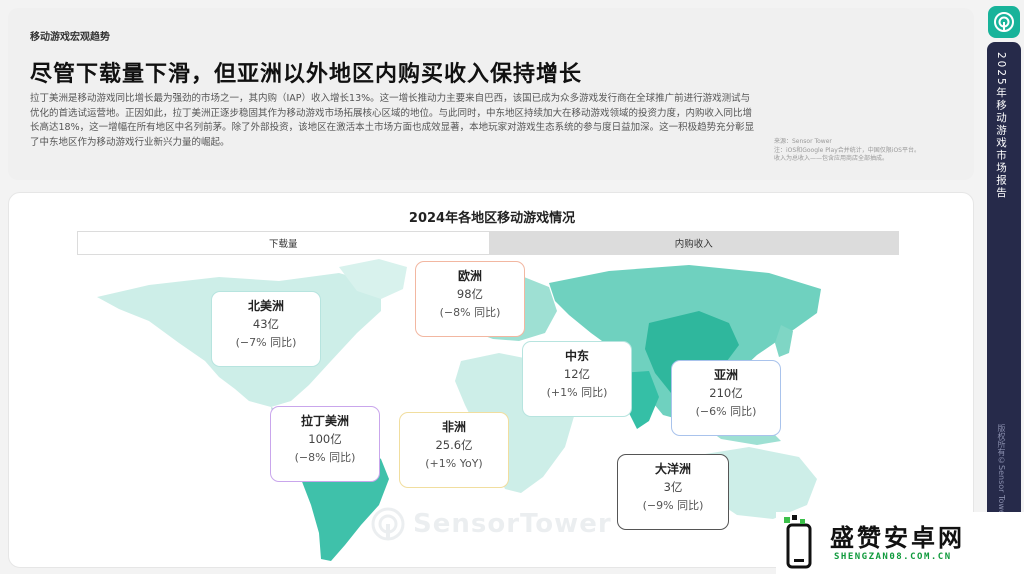 This screenshot has width=1024, height=574. What do you see at coordinates (897, 538) in the screenshot?
I see `site-name: 盛赞安卓网` at bounding box center [897, 538].